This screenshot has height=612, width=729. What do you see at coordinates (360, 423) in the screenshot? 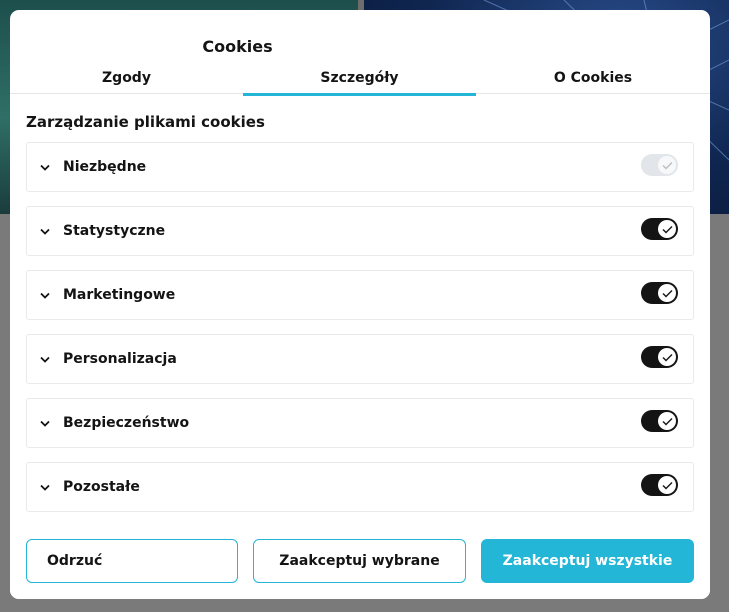
I see `category-row-security: Bezpieczeństwo` at bounding box center [360, 423].